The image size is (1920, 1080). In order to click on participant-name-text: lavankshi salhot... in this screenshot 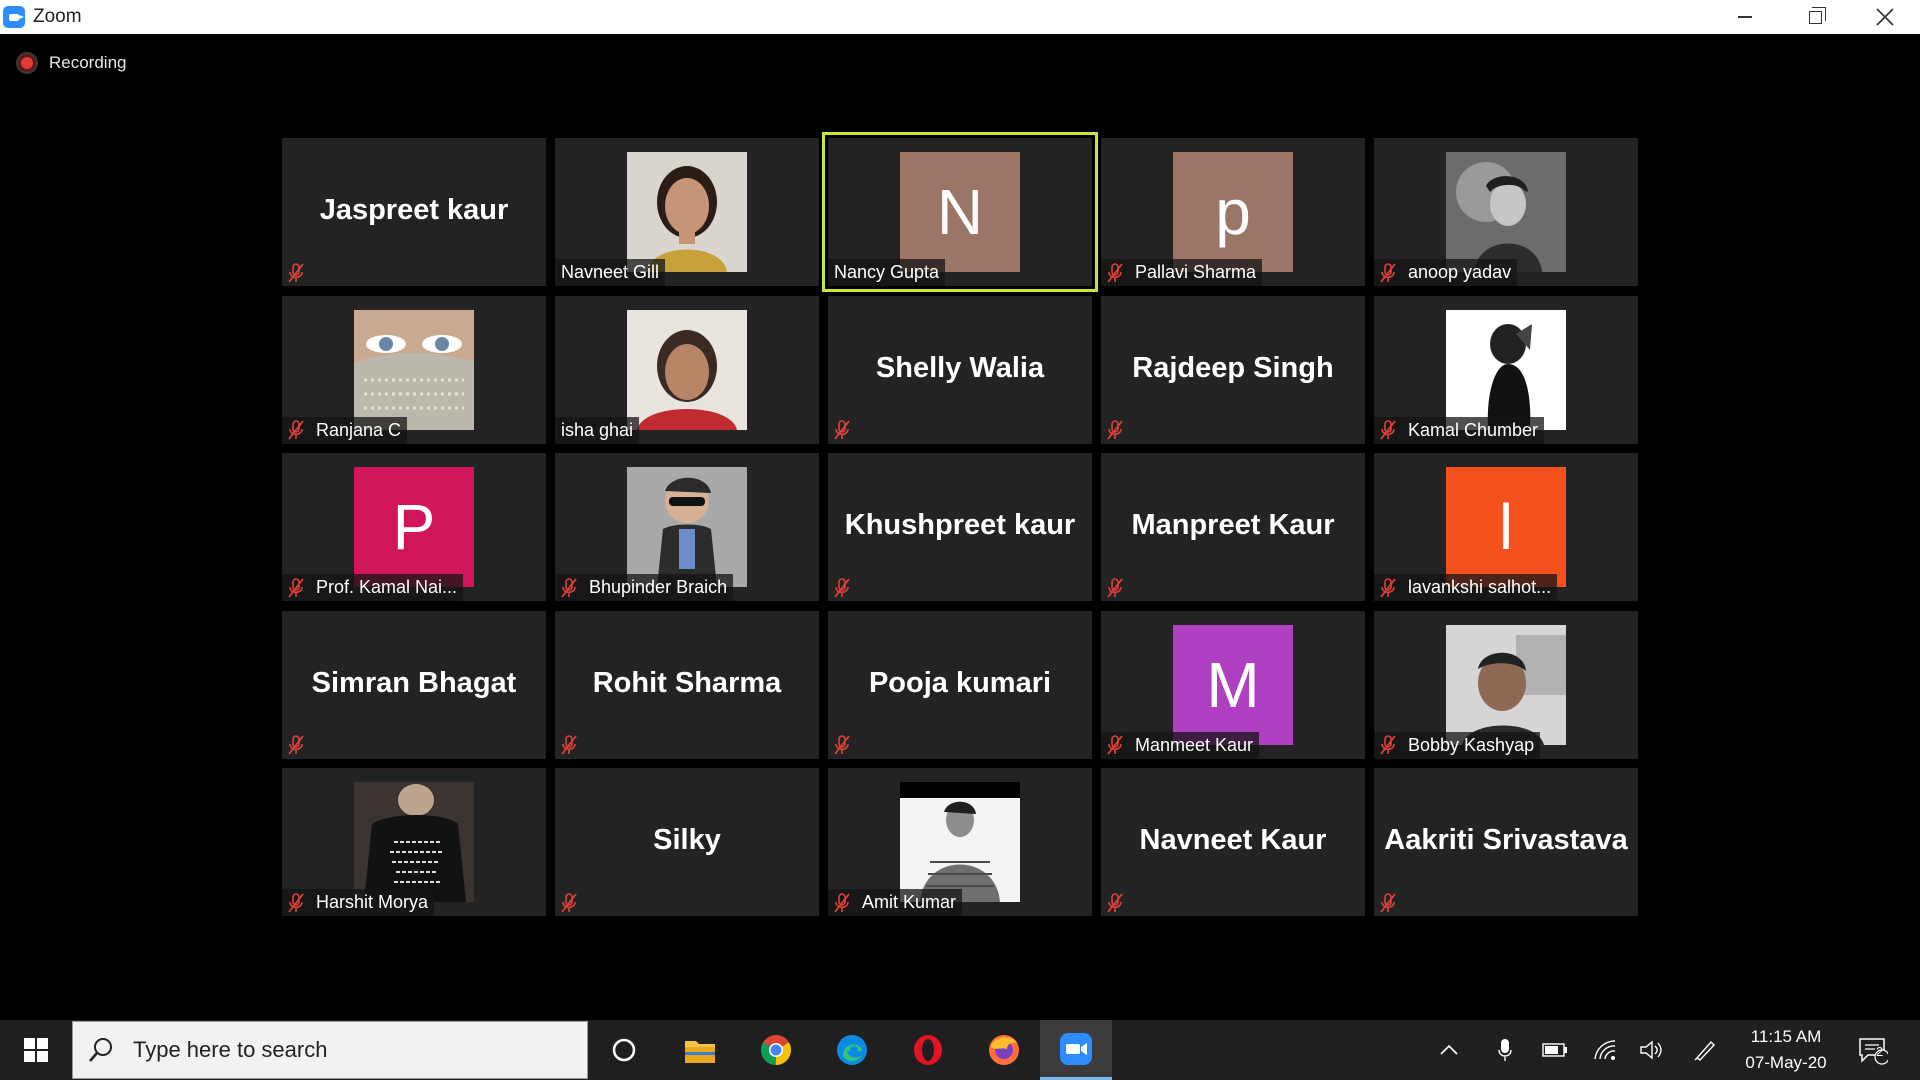, I will do `click(1480, 587)`.